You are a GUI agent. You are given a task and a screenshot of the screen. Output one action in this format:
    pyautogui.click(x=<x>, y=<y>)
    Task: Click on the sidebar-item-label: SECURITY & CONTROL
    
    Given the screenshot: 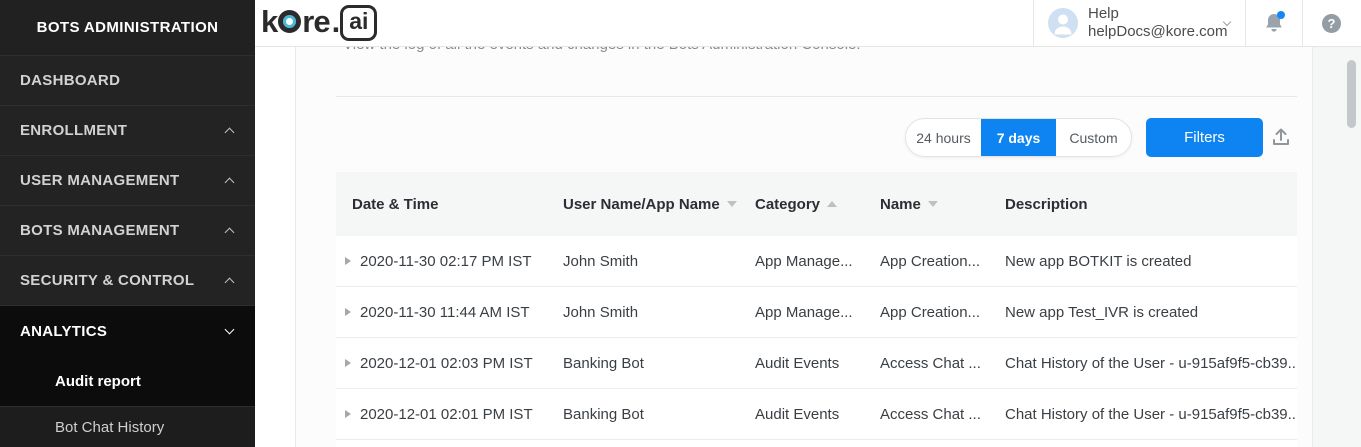 What is the action you would take?
    pyautogui.click(x=107, y=280)
    